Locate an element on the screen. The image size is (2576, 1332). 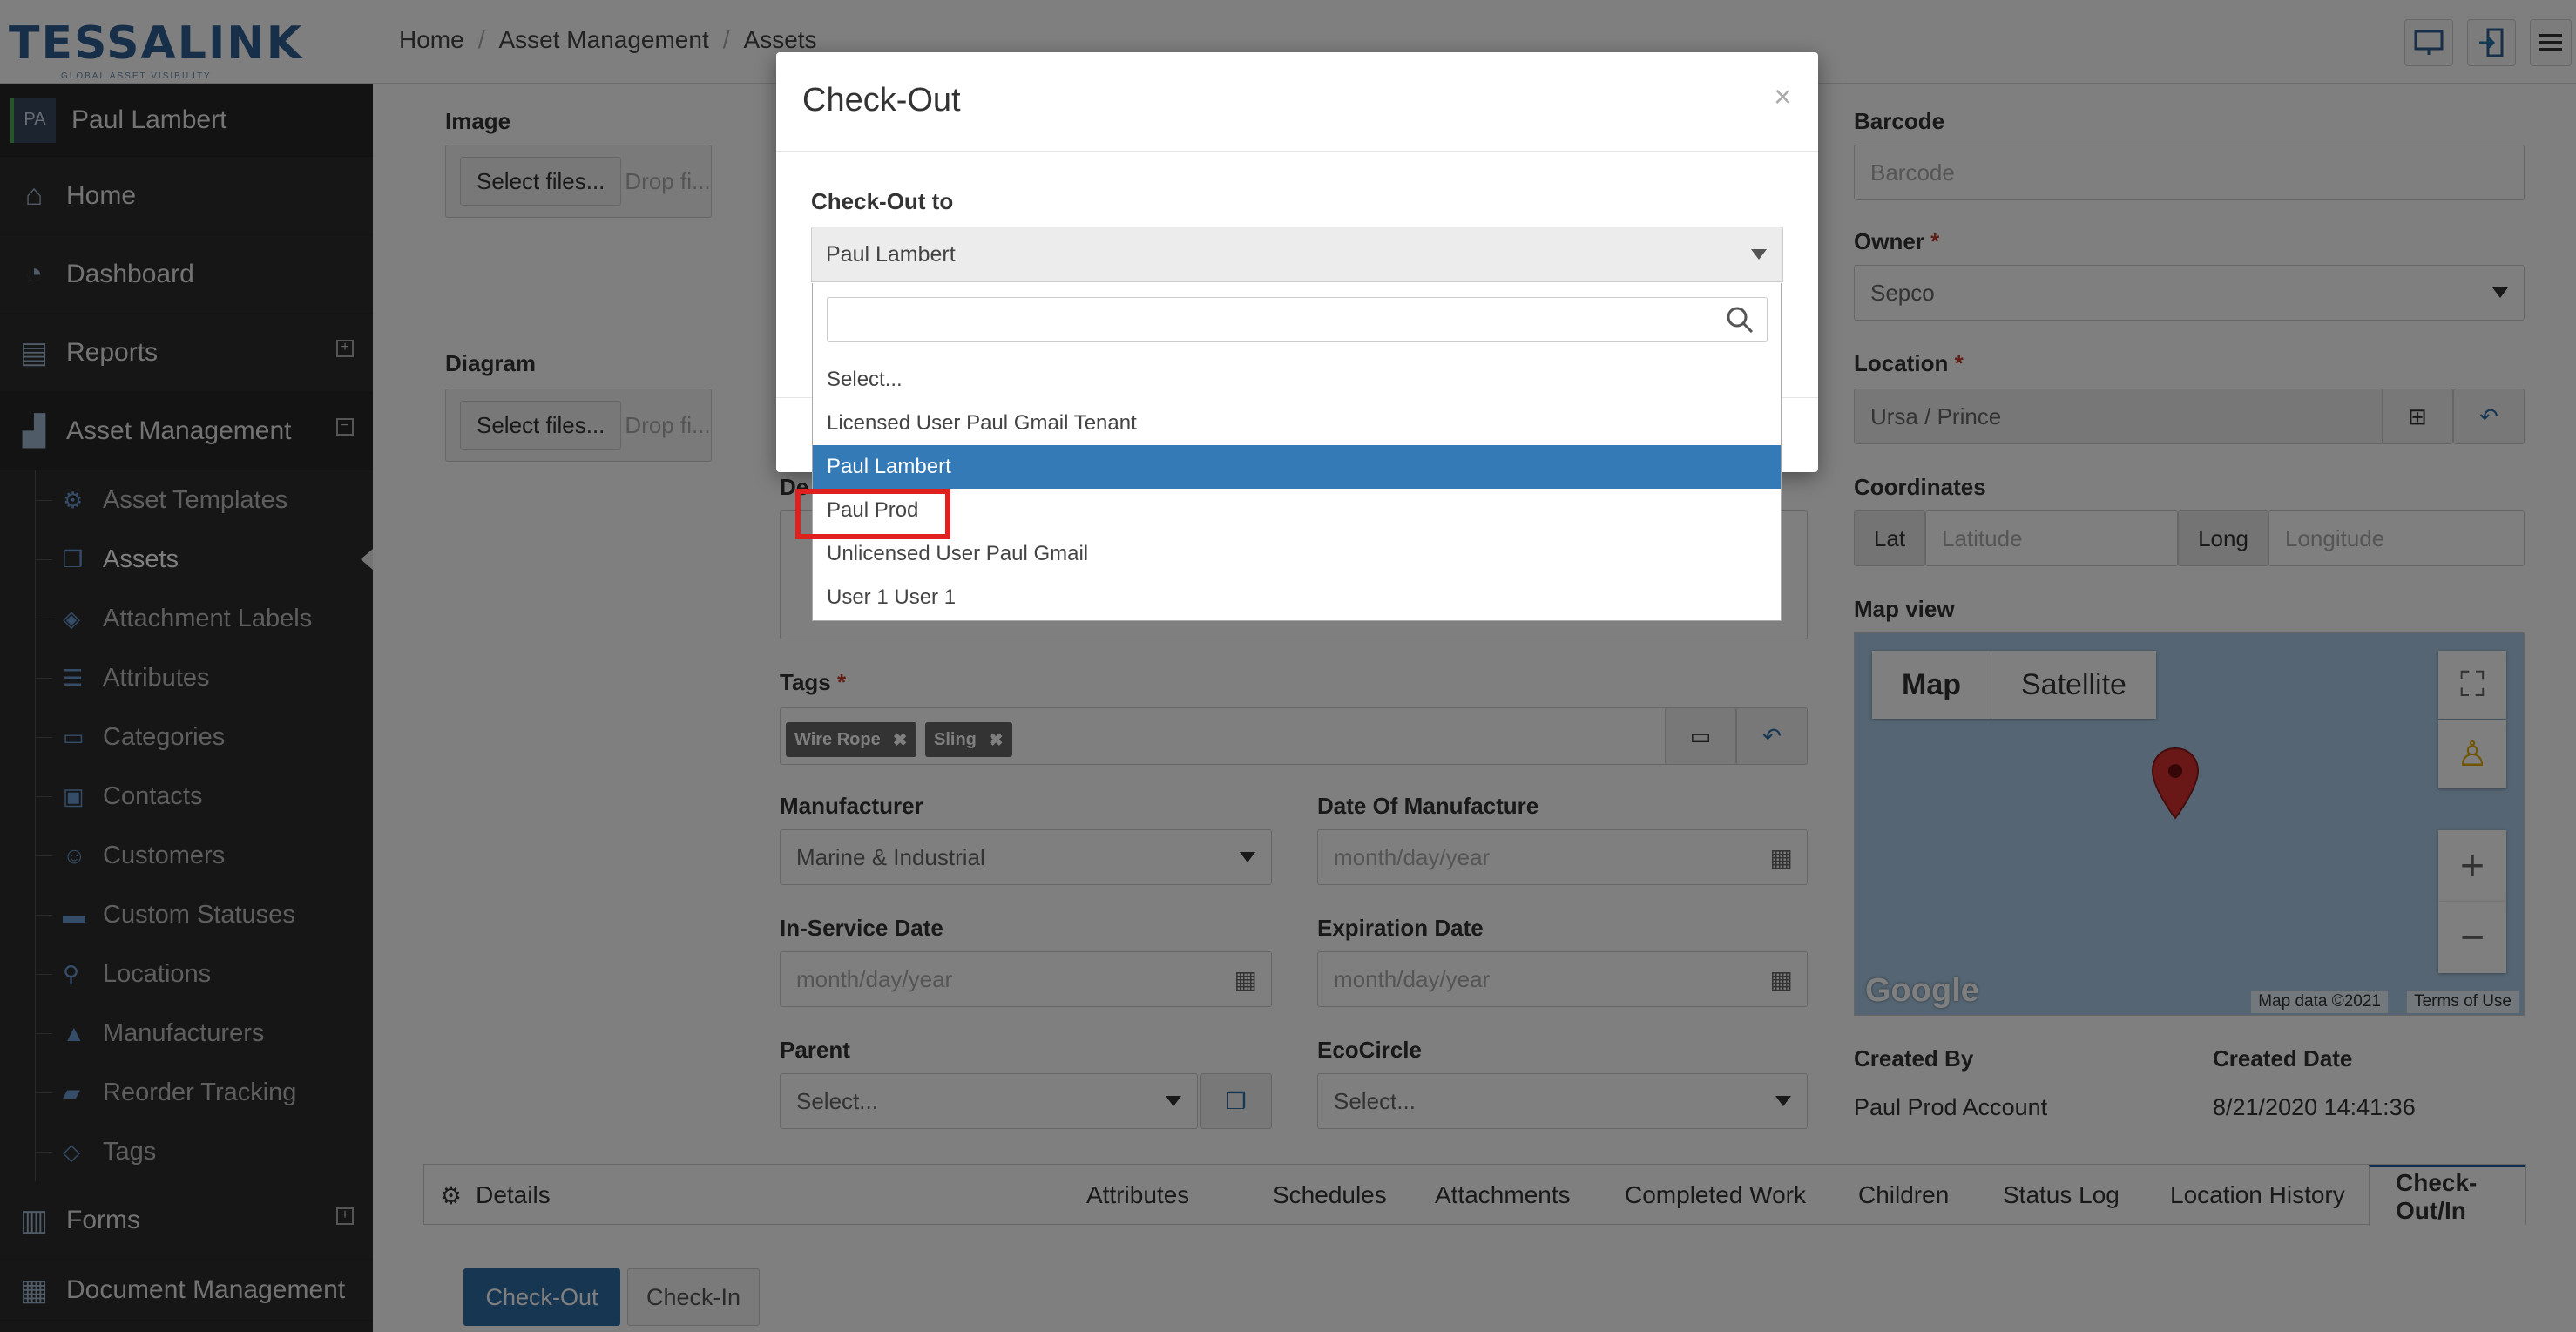
modal-title: Check-Out is located at coordinates (881, 100).